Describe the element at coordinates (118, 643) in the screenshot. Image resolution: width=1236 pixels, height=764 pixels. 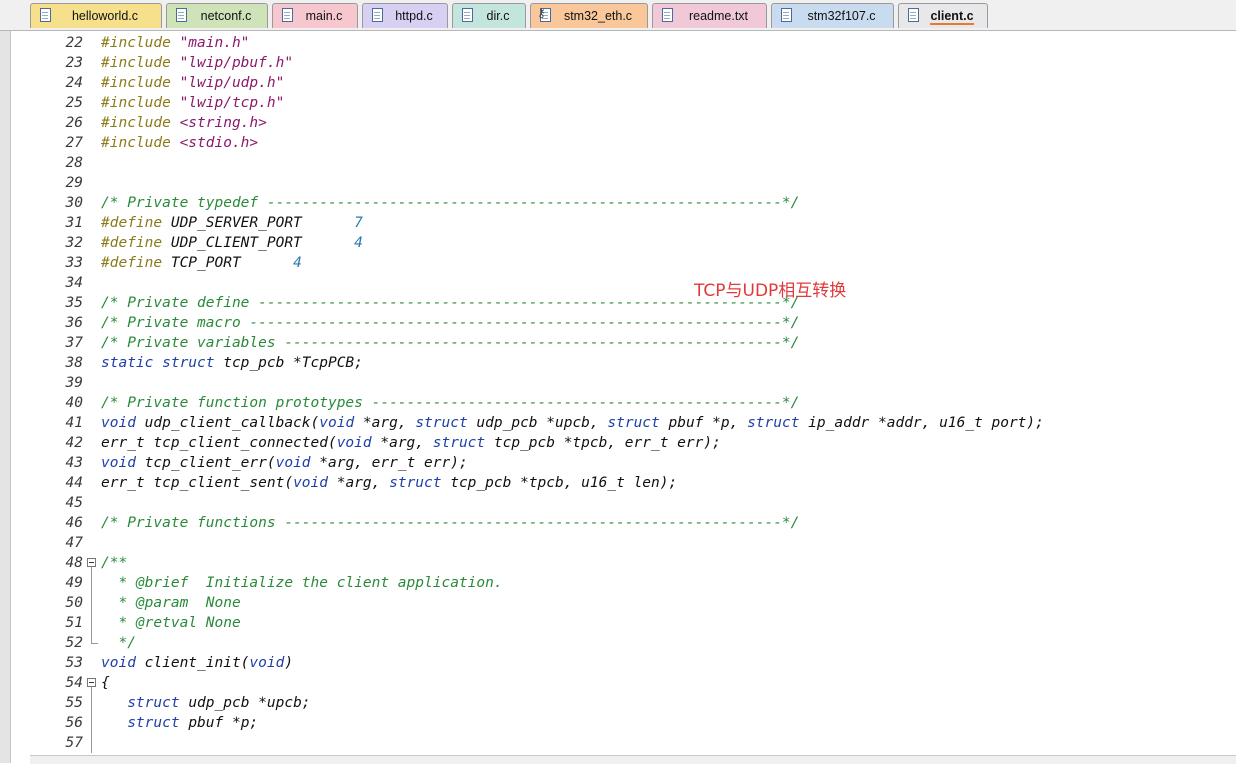
I see `code-text: */` at that location.